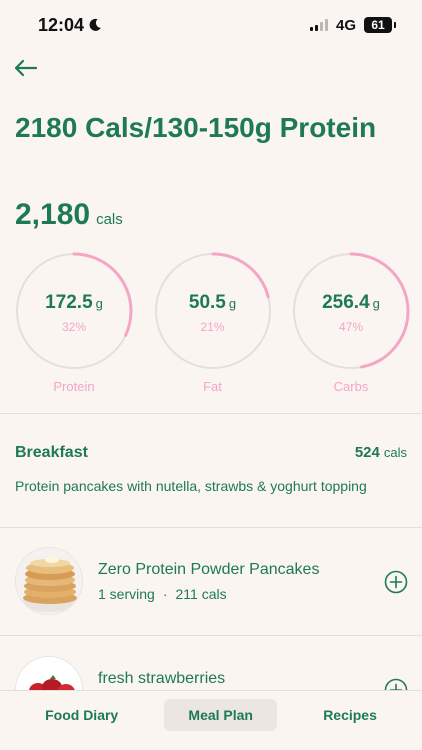 This screenshot has width=422, height=750. I want to click on back-arrow-icon, so click(26, 68).